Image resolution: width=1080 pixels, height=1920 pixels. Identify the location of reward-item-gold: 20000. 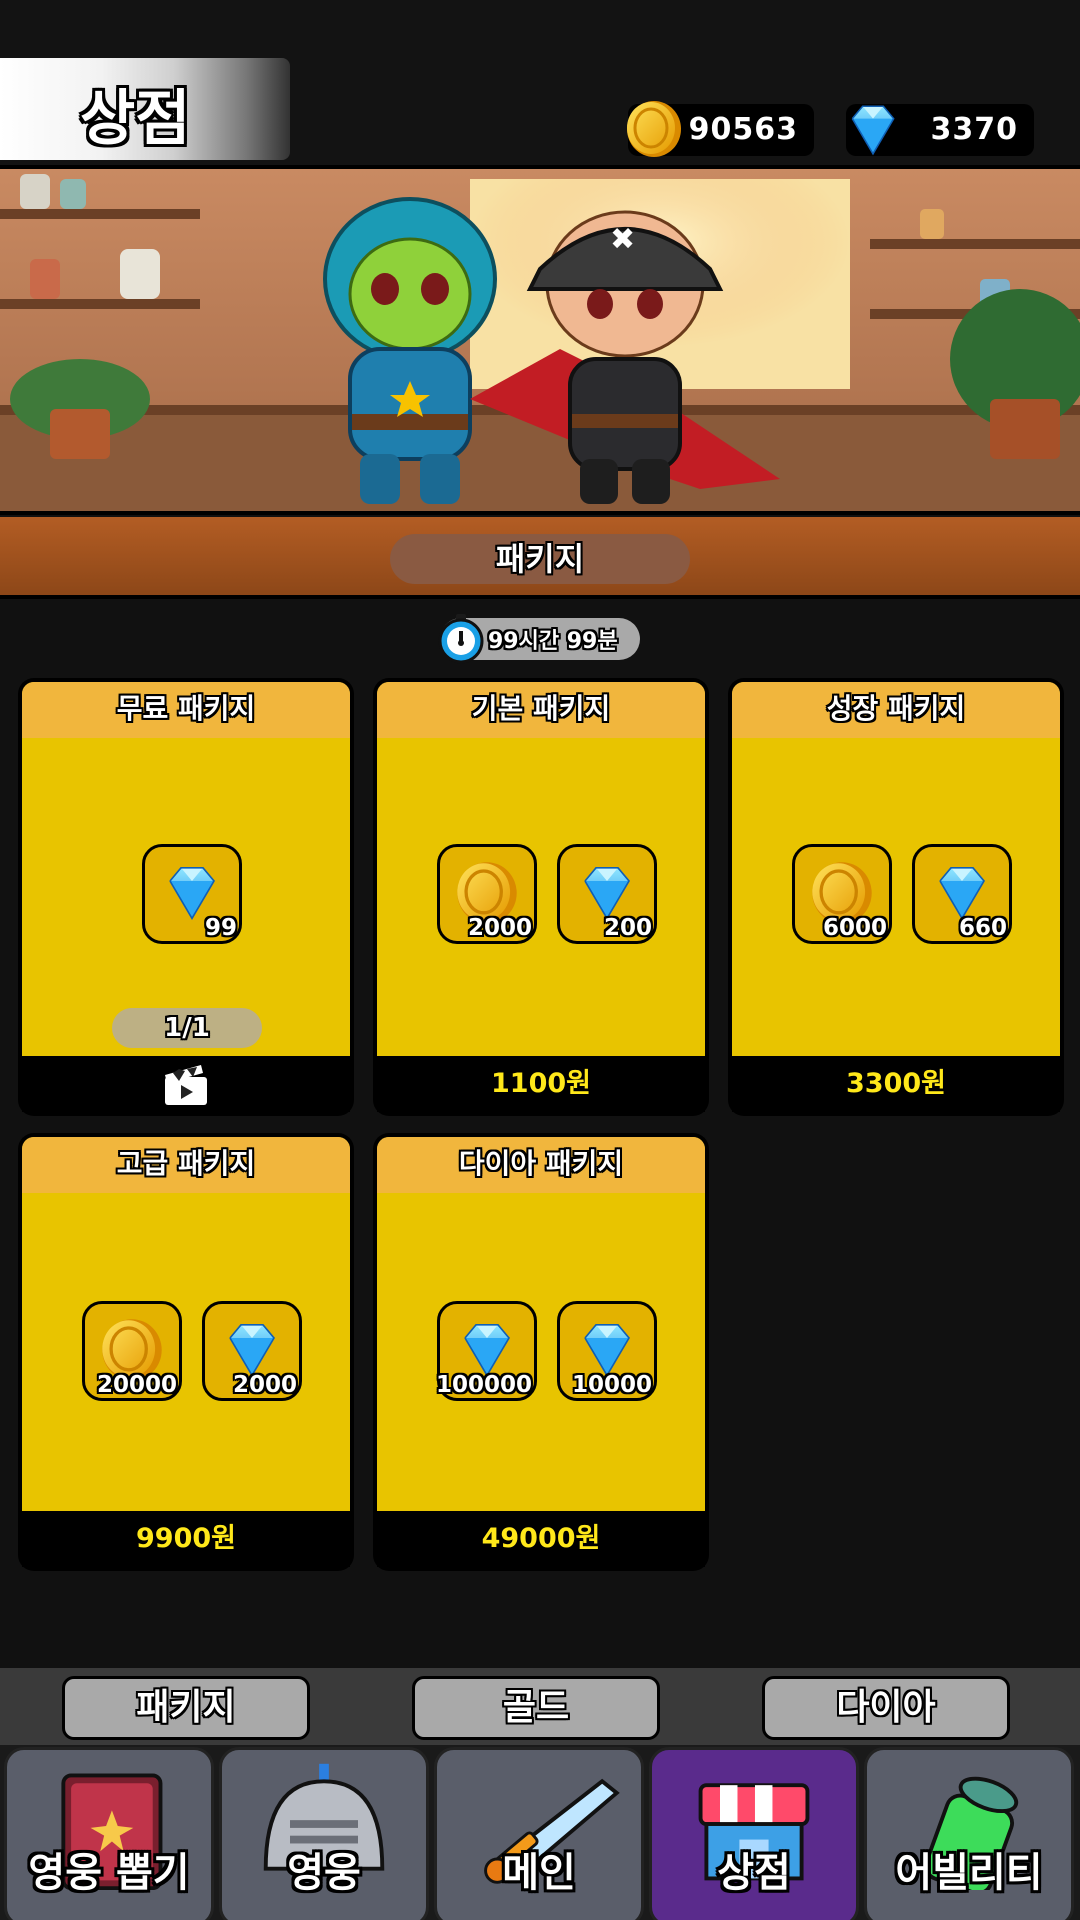
(132, 1351).